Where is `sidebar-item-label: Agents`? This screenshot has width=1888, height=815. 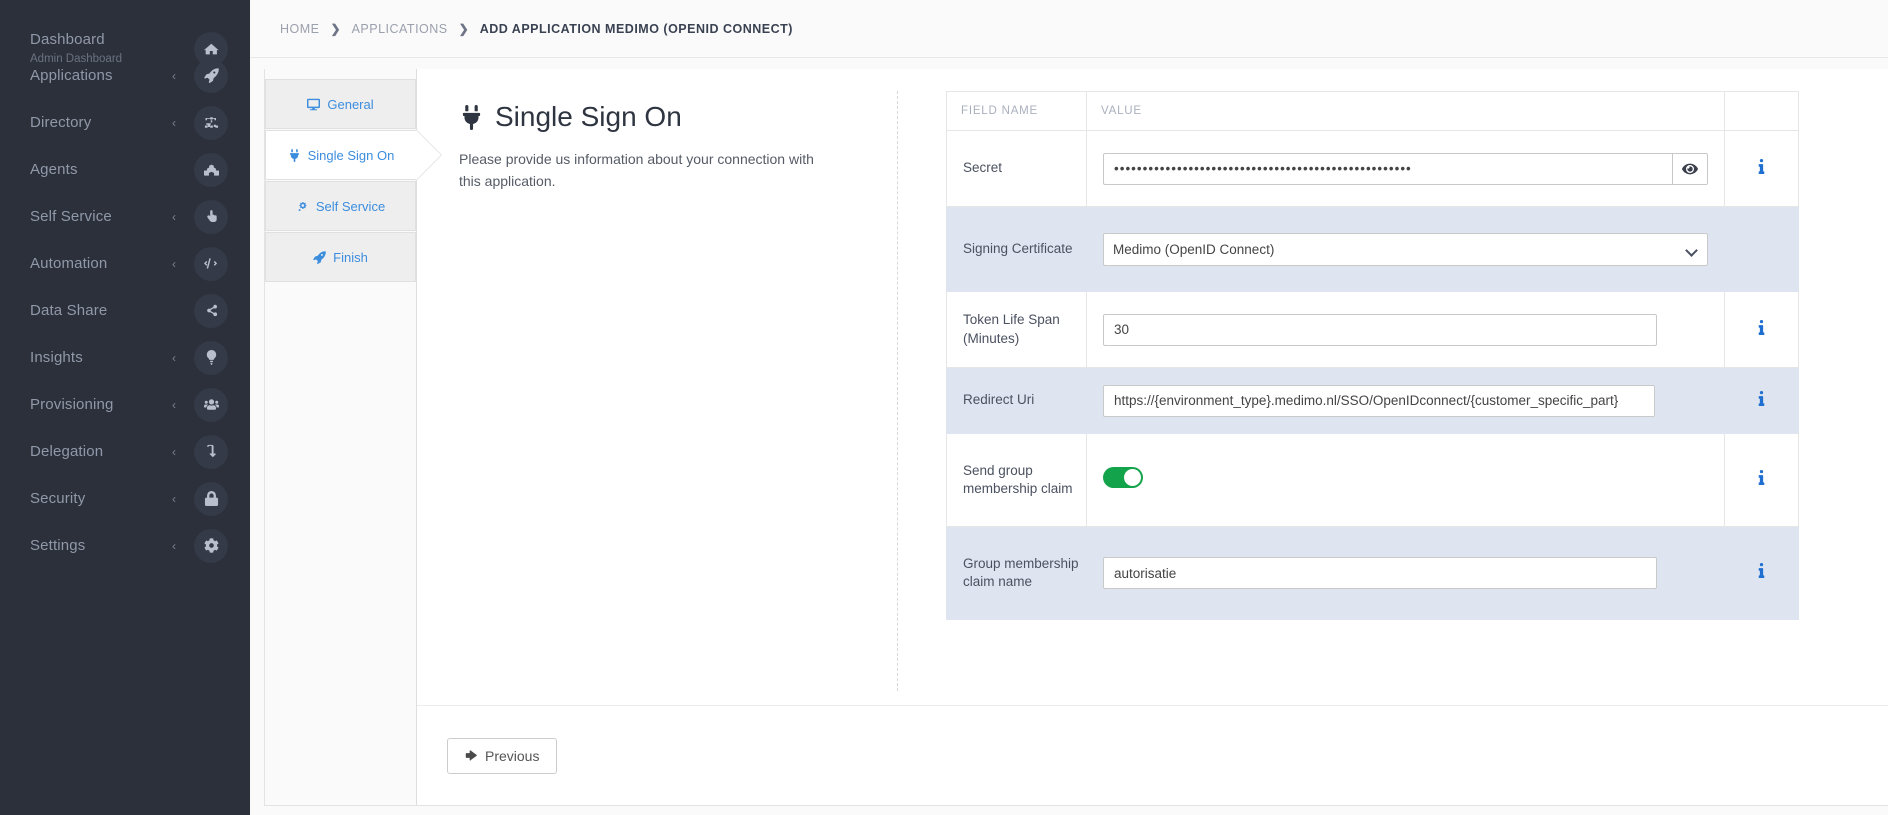
sidebar-item-label: Agents is located at coordinates (54, 169).